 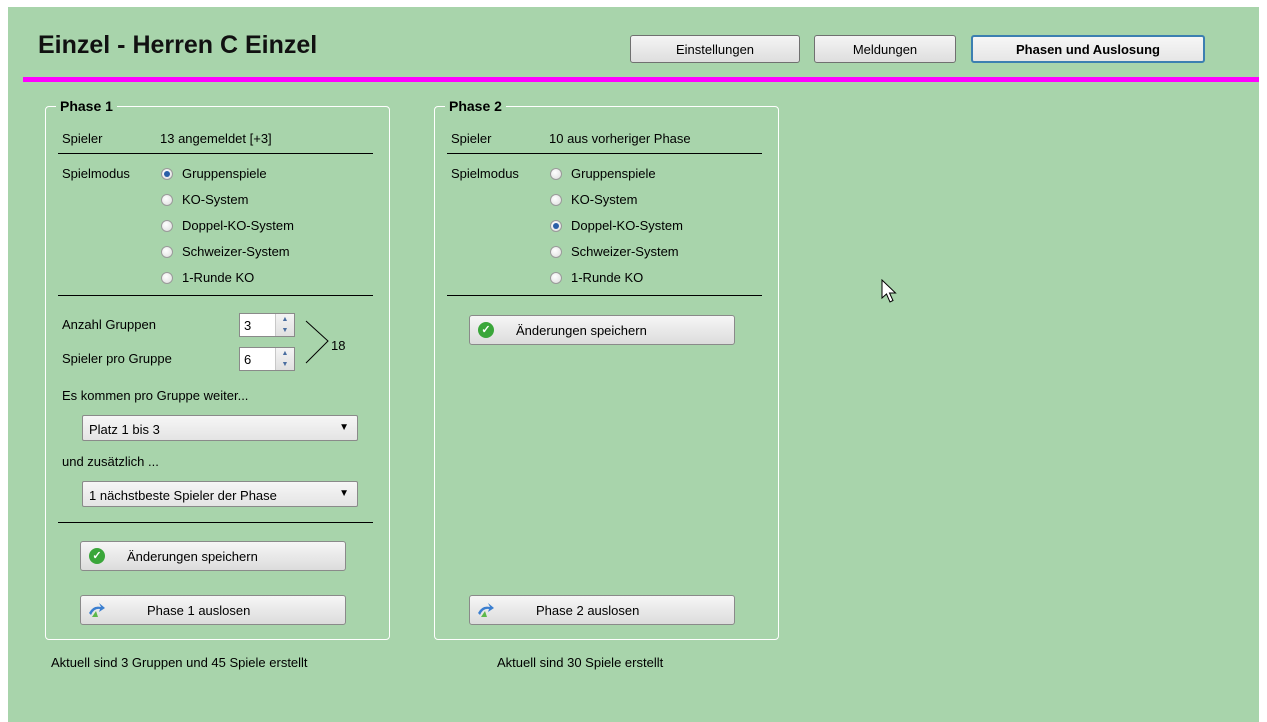 What do you see at coordinates (485, 173) in the screenshot?
I see `phase2-mode-label: Spielmodus` at bounding box center [485, 173].